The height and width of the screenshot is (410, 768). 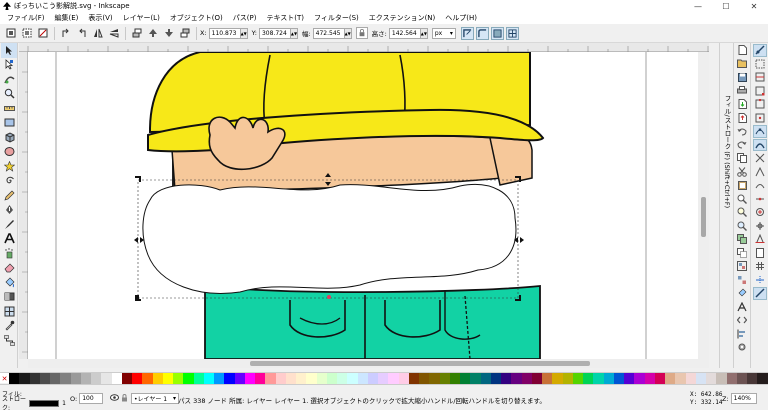 What do you see at coordinates (743, 398) in the screenshot?
I see `zoom-input: 140%` at bounding box center [743, 398].